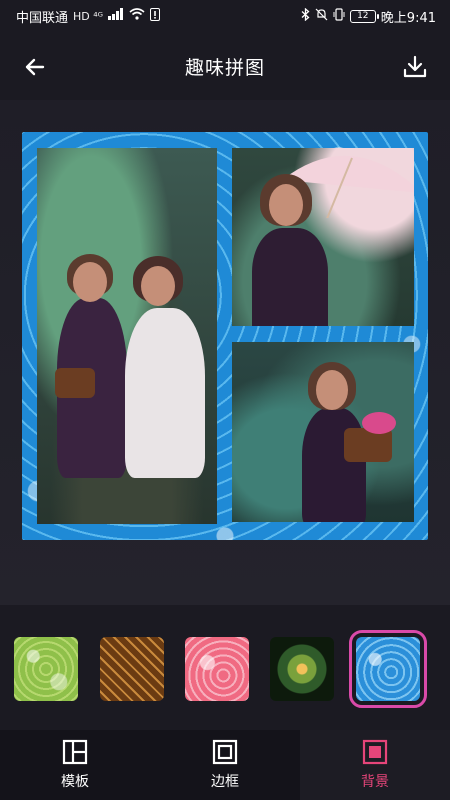 The image size is (450, 800). Describe the element at coordinates (217, 669) in the screenshot. I see `background-option-pink-paisley` at that location.